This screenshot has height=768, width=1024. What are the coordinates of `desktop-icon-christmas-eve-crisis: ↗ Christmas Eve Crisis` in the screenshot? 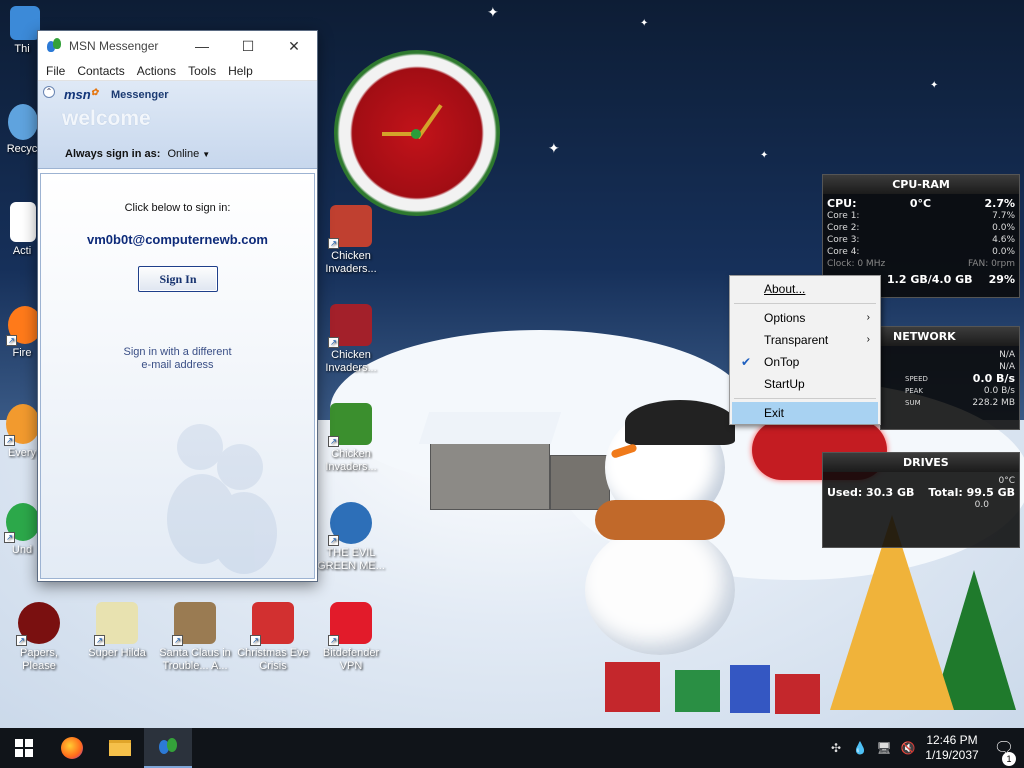 It's located at (273, 637).